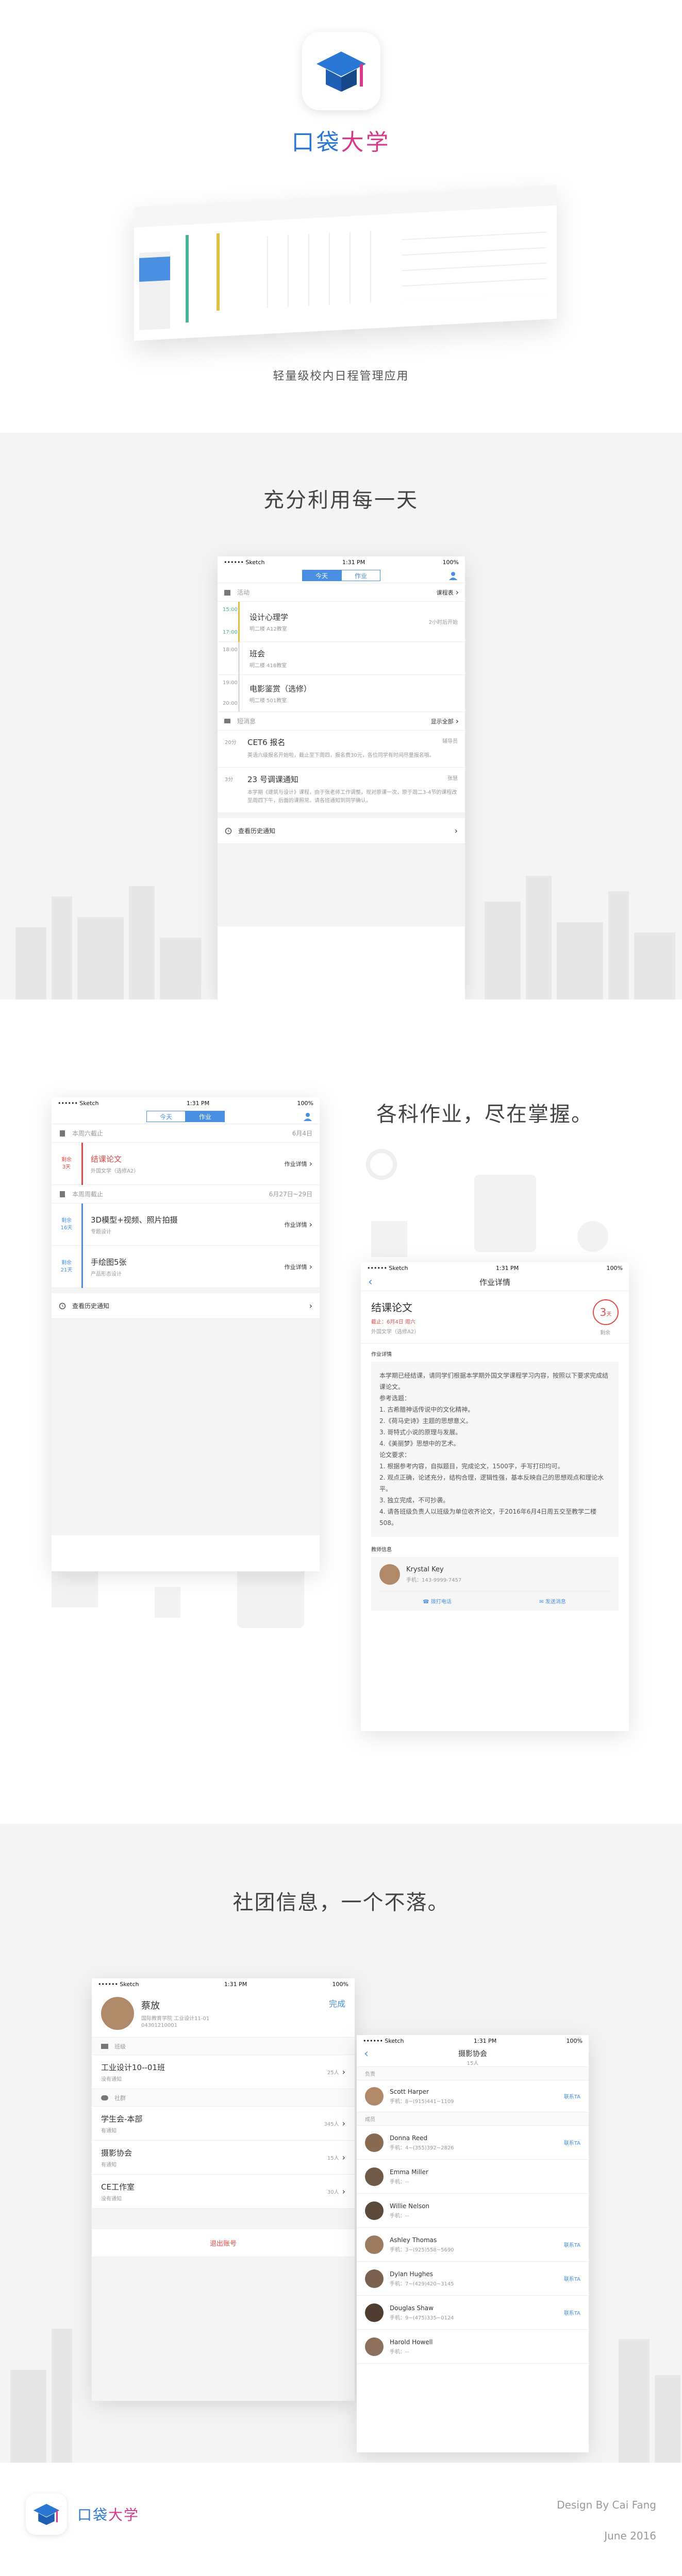 This screenshot has width=682, height=2576. I want to click on club-section-header: 社群, so click(223, 2098).